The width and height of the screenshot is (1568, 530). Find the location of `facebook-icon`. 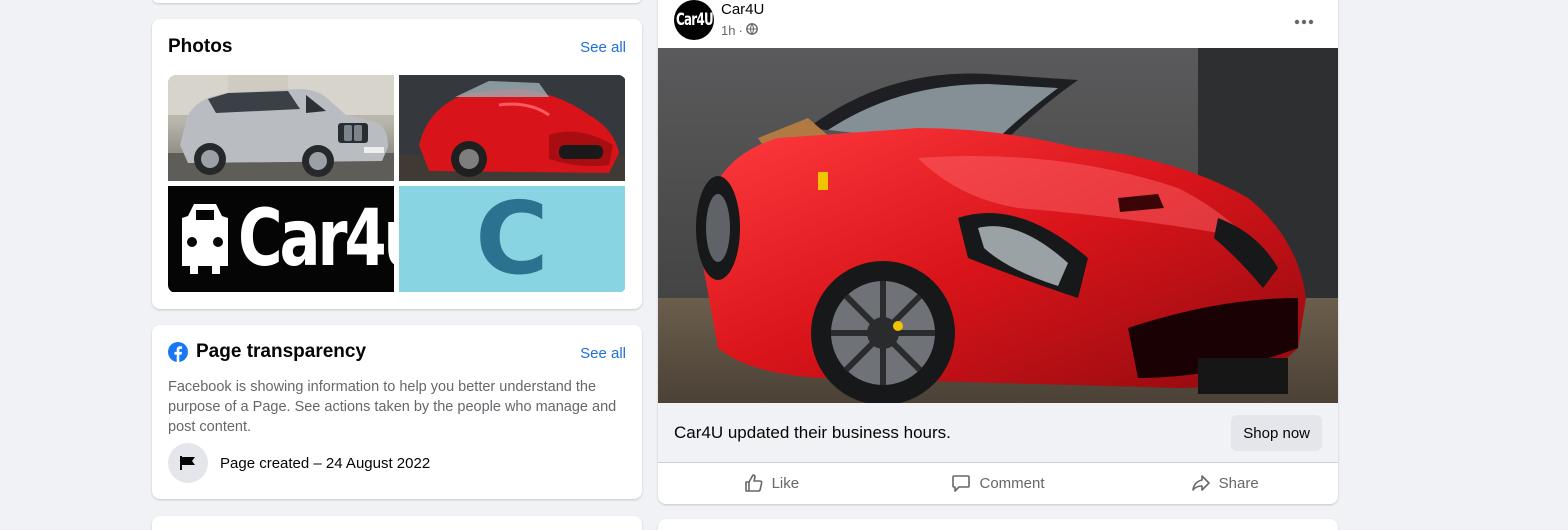

facebook-icon is located at coordinates (178, 354).